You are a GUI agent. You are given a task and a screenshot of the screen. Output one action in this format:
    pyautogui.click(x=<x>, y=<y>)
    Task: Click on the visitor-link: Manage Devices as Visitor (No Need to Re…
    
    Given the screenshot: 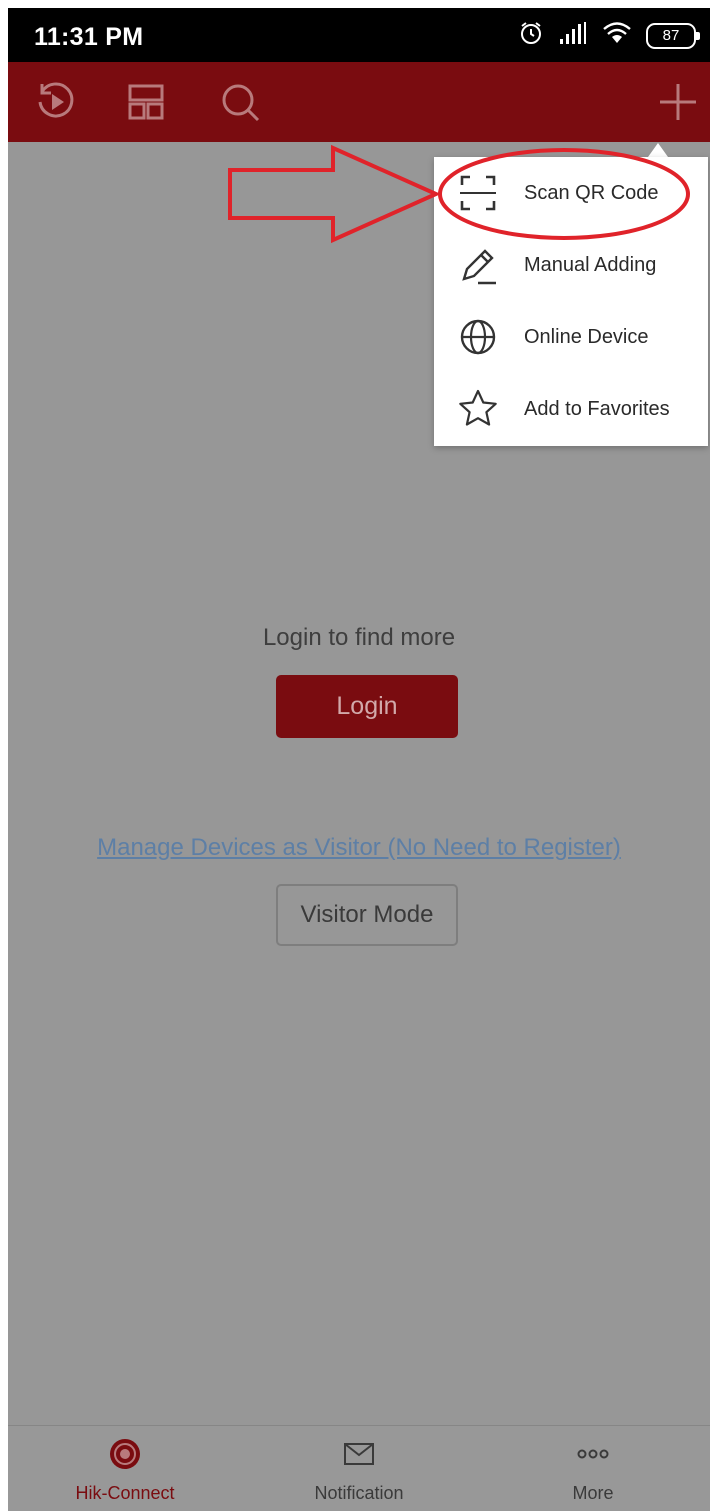 What is the action you would take?
    pyautogui.click(x=359, y=848)
    